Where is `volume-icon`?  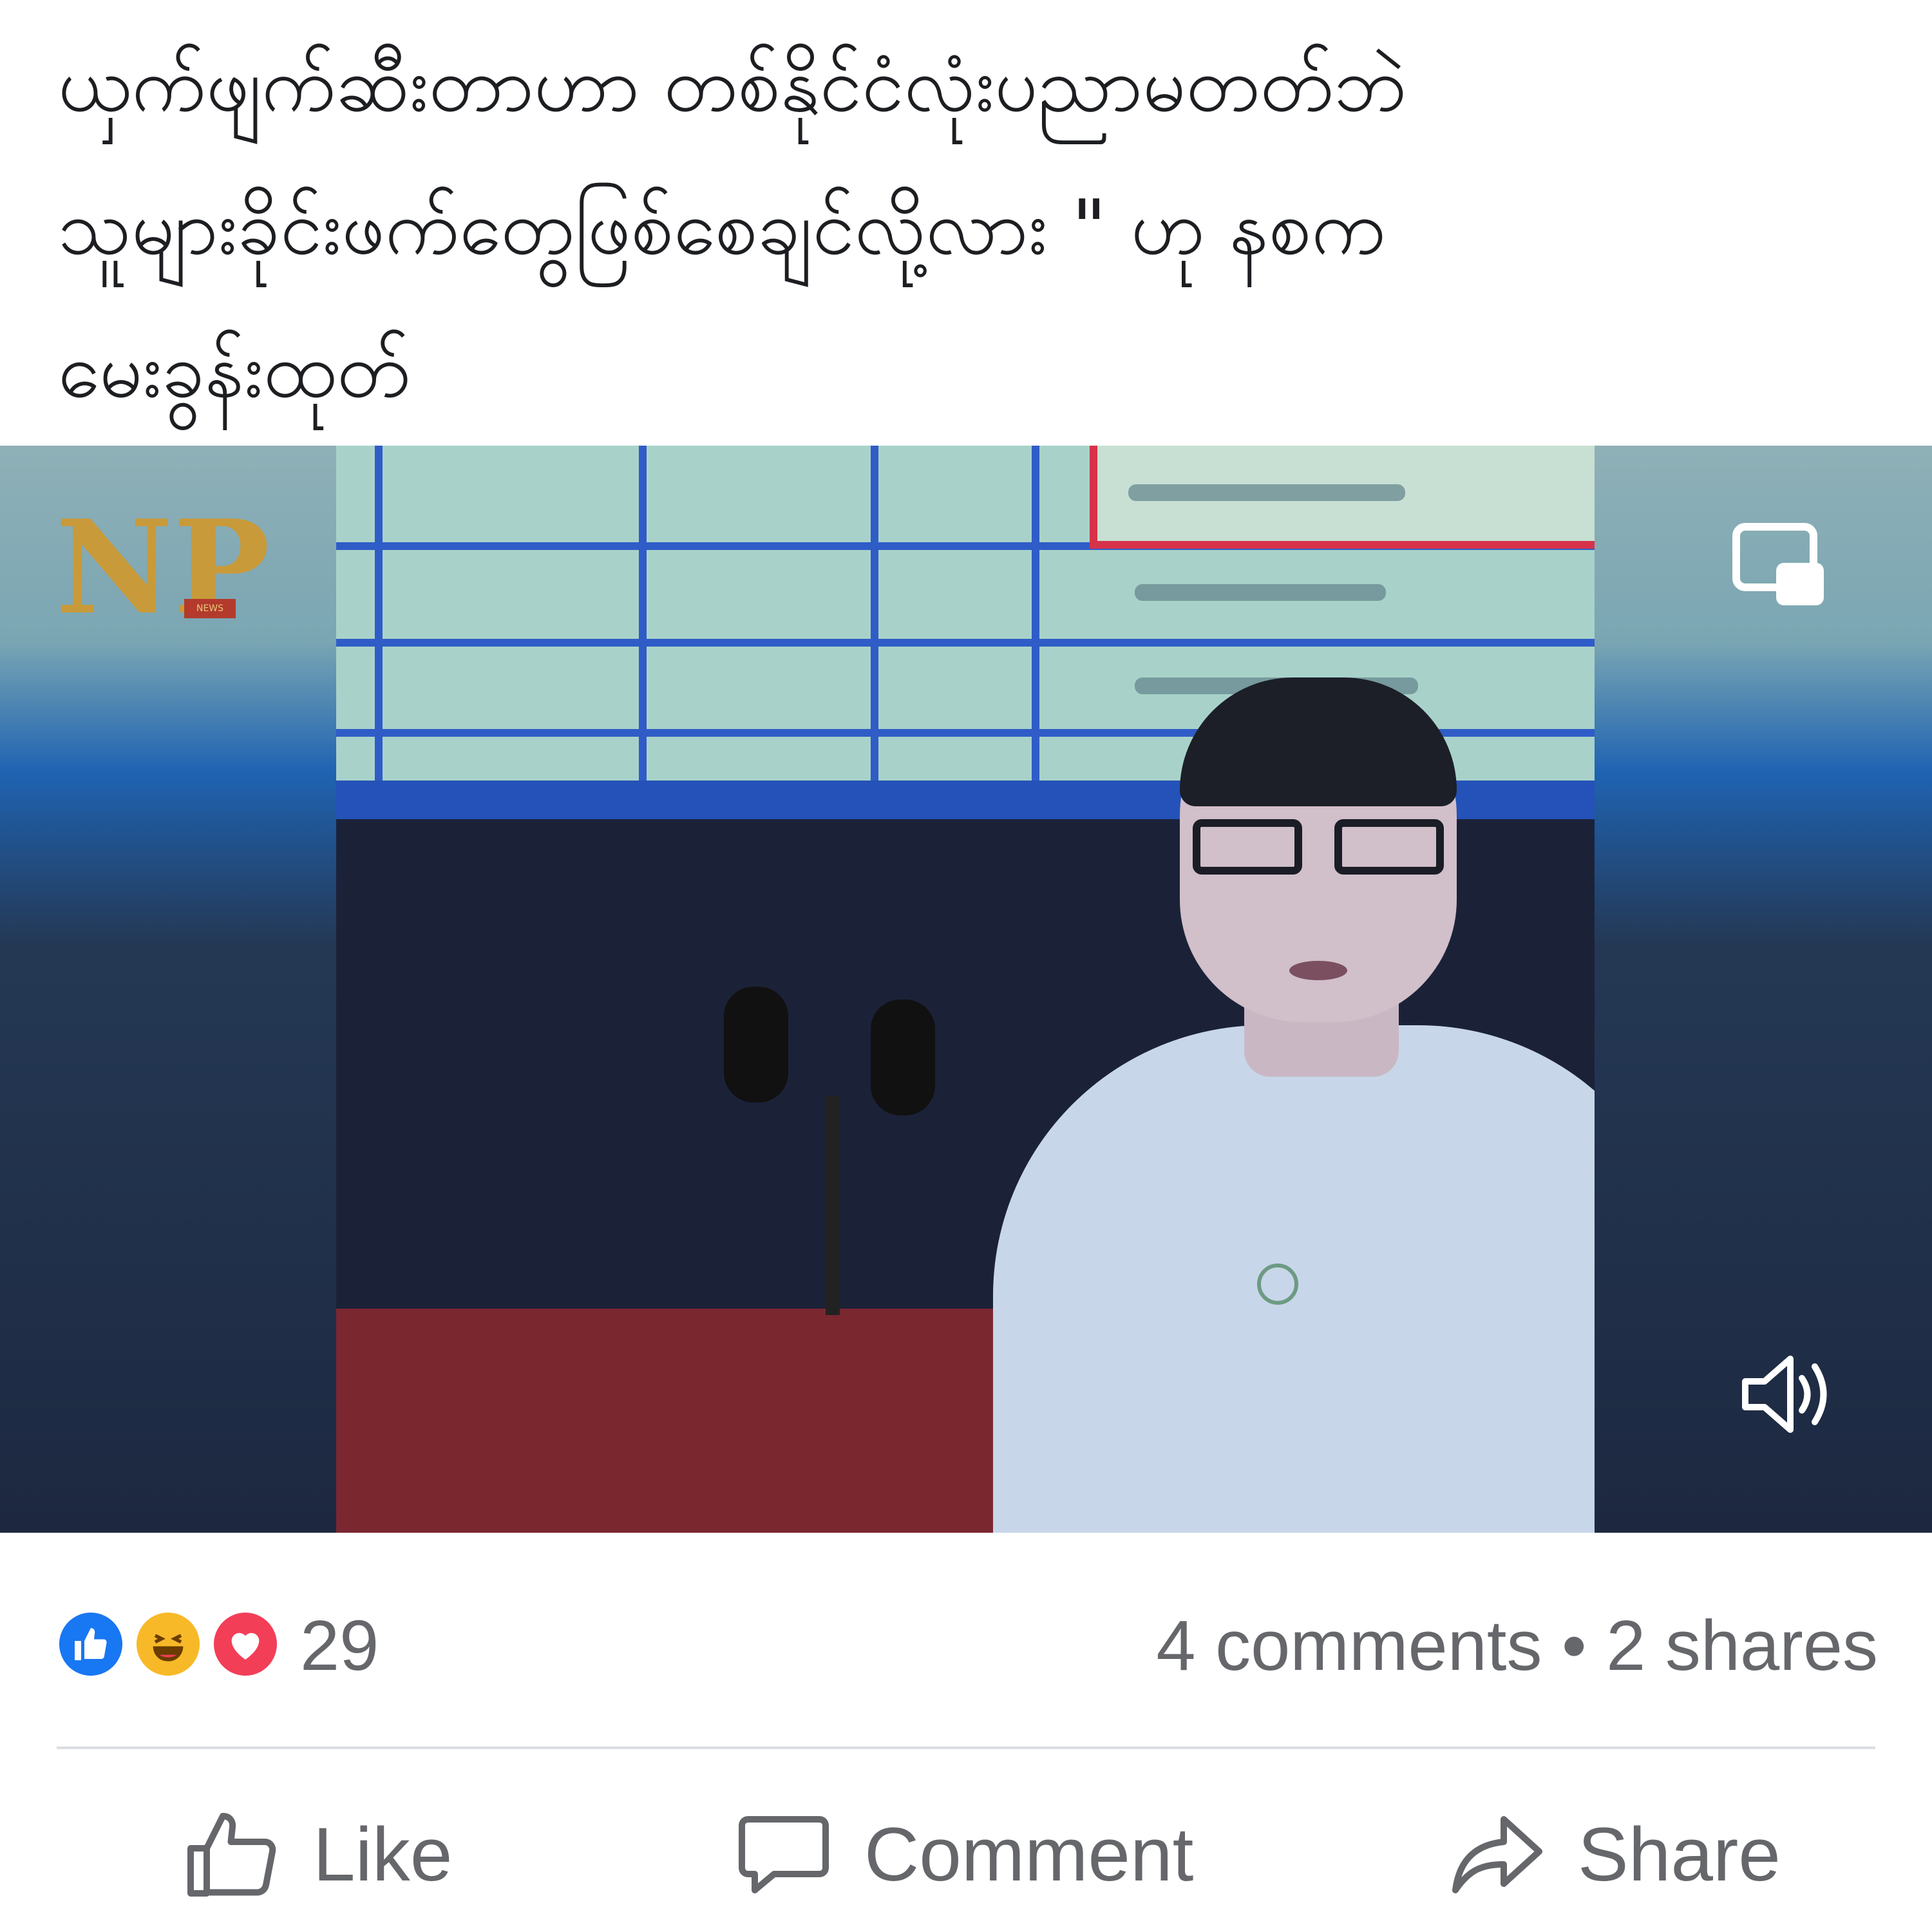
volume-icon is located at coordinates (1787, 1395).